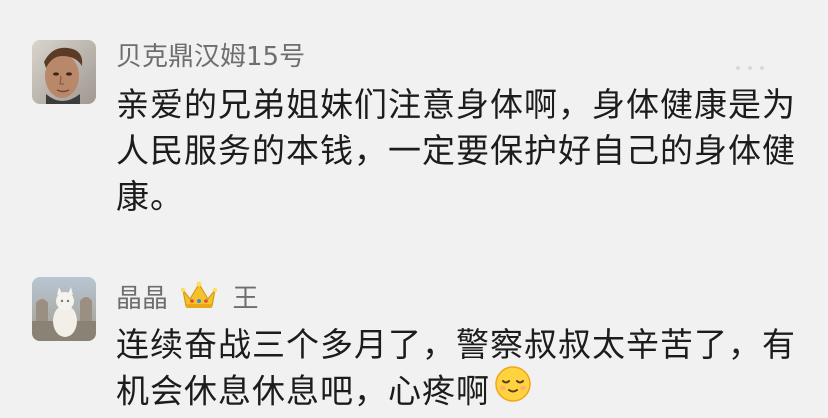 The image size is (828, 418). I want to click on author-name-text: 晶晶, so click(142, 299).